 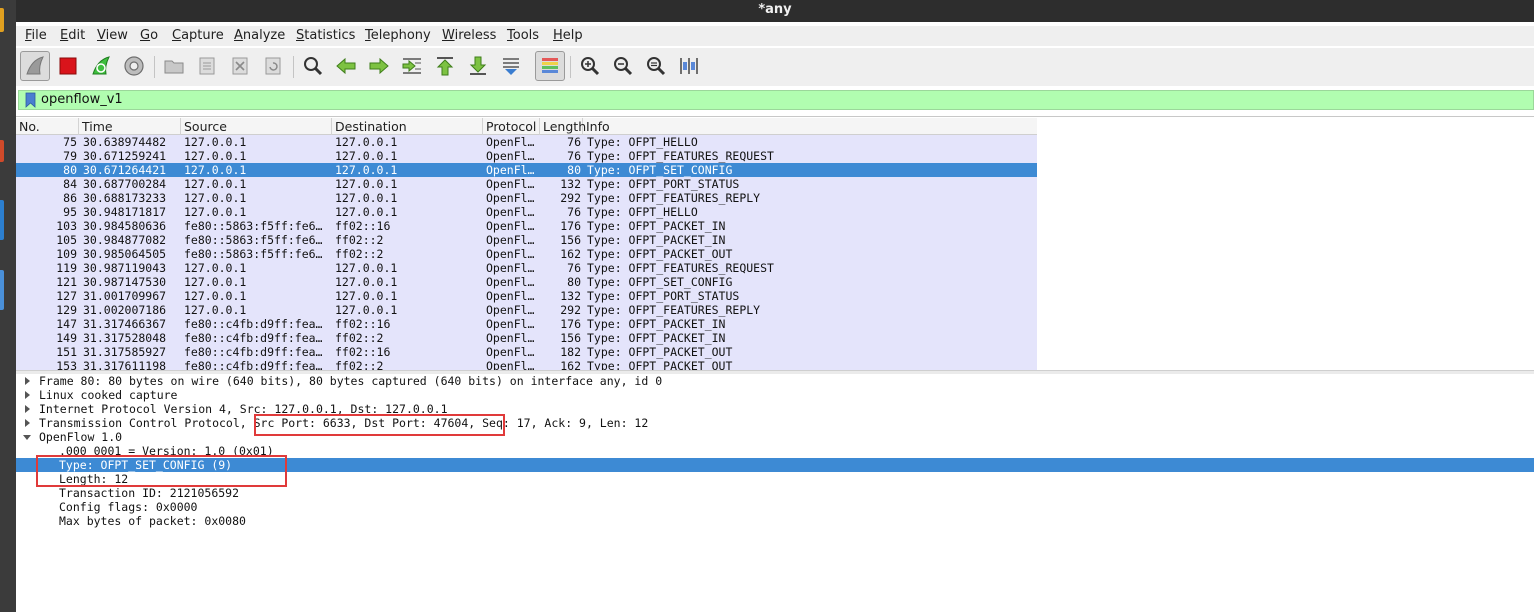 I want to click on tree-item: Linux cooked capture, so click(x=775, y=395).